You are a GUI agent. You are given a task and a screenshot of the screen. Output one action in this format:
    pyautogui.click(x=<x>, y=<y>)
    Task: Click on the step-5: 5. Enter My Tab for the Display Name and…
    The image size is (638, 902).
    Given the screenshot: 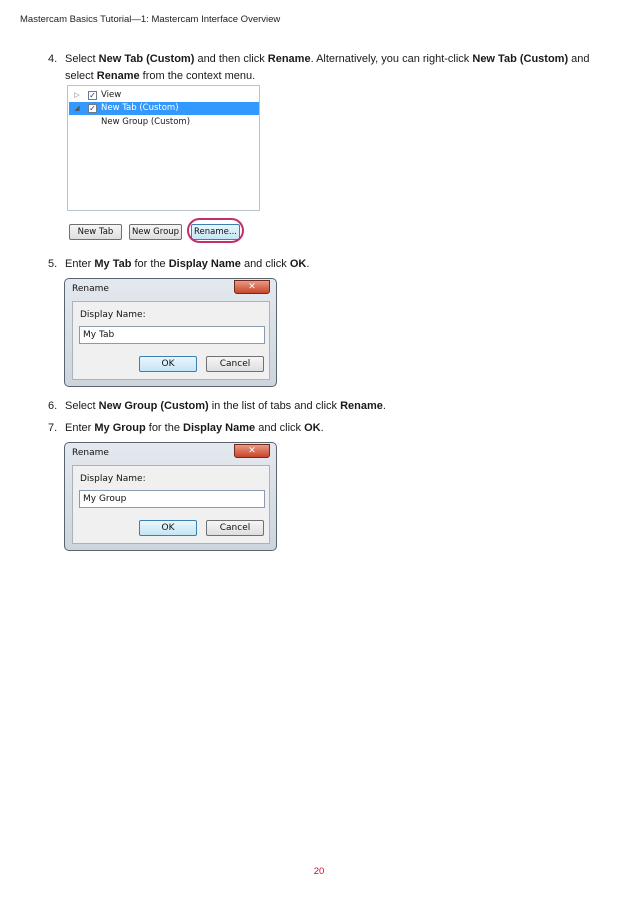 What is the action you would take?
    pyautogui.click(x=328, y=264)
    